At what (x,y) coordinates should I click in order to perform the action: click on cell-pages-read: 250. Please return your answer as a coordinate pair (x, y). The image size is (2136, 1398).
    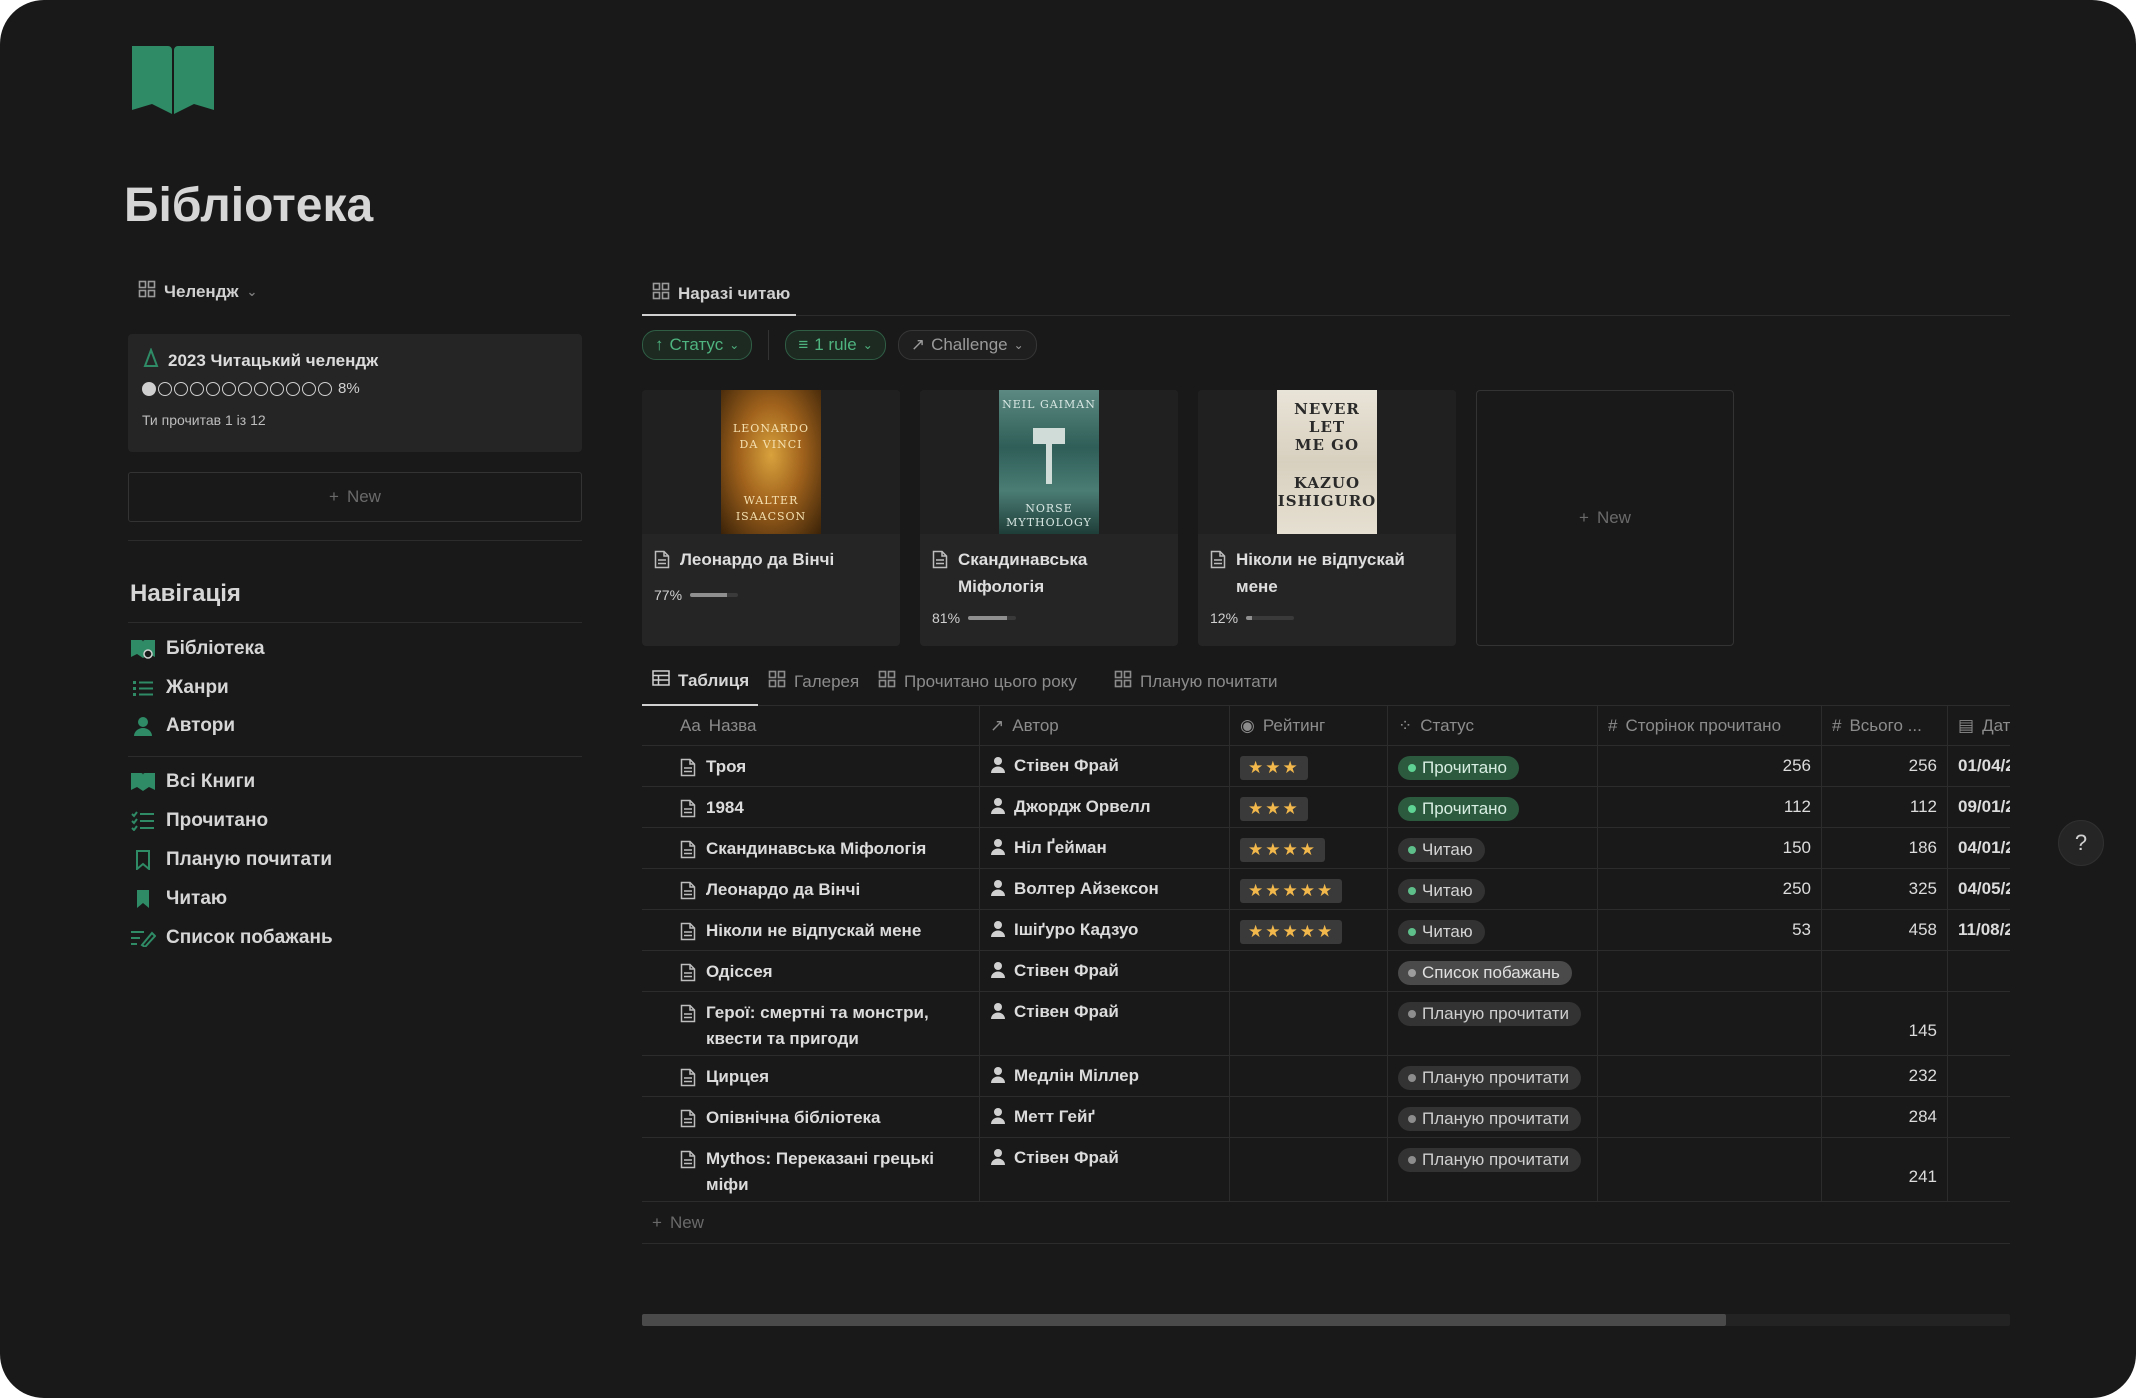
    Looking at the image, I should click on (1710, 889).